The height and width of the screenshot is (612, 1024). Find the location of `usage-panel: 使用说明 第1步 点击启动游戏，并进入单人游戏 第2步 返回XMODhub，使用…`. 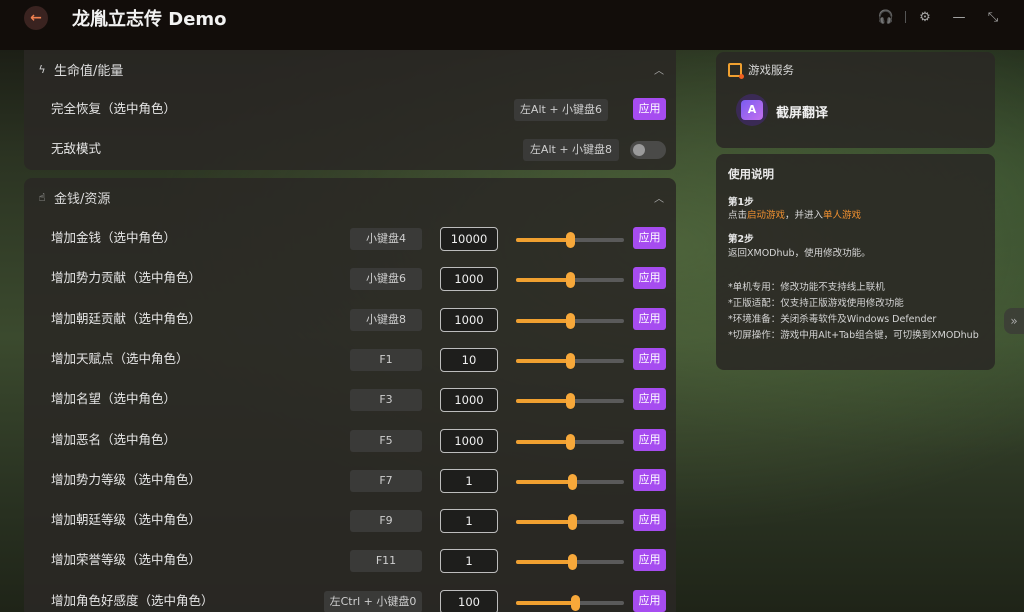

usage-panel: 使用说明 第1步 点击启动游戏，并进入单人游戏 第2步 返回XMODhub，使用… is located at coordinates (855, 262).